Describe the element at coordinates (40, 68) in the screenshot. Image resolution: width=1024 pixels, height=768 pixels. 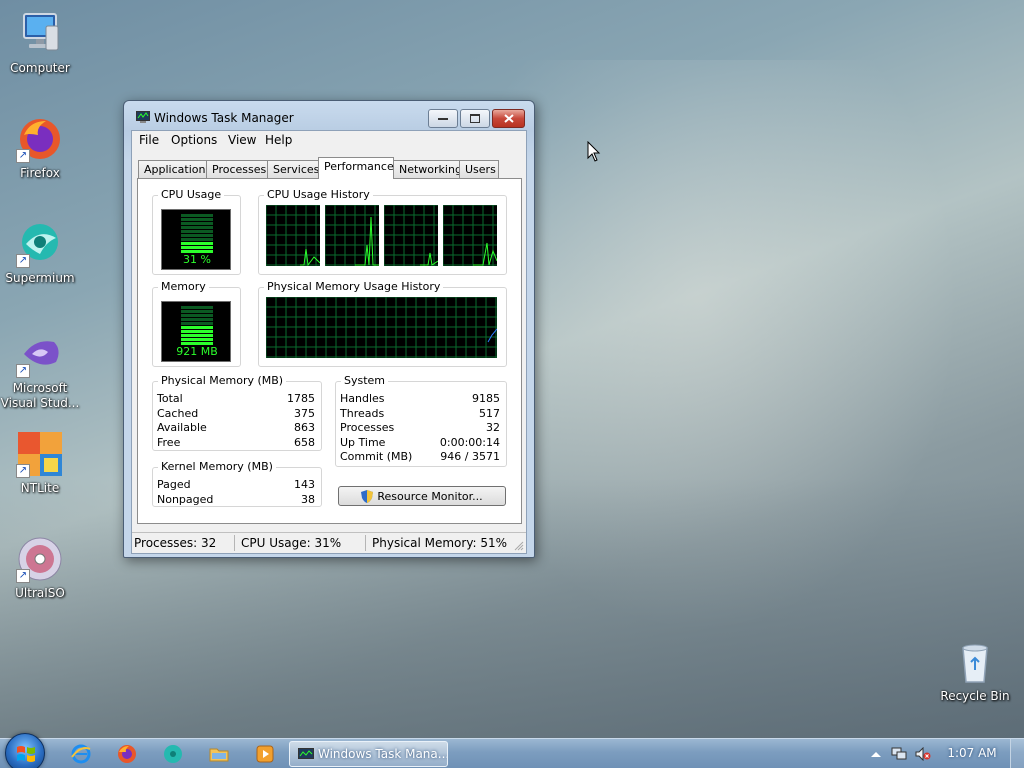
I see `desktop-icon-label: Computer` at that location.